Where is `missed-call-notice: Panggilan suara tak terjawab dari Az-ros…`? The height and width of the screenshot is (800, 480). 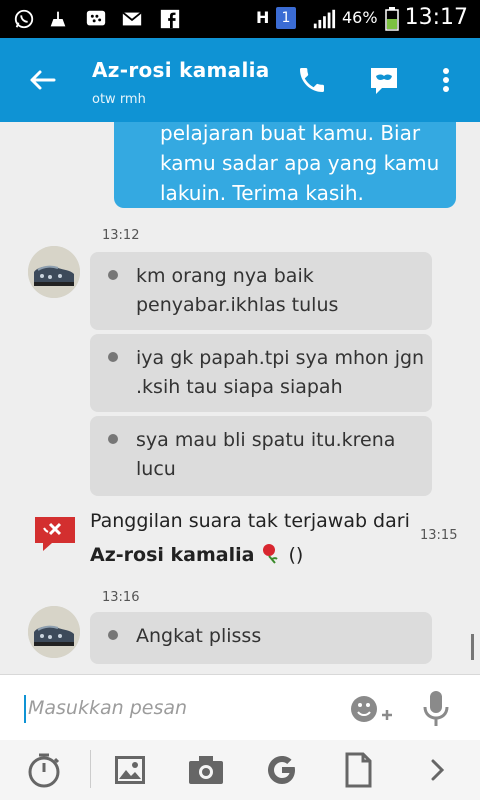 missed-call-notice: Panggilan suara tak terjawab dari Az-ros… is located at coordinates (250, 538).